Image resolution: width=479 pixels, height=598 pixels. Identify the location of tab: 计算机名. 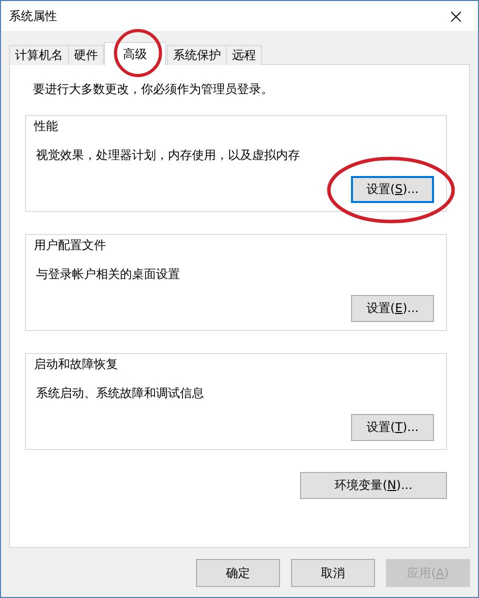
(39, 55).